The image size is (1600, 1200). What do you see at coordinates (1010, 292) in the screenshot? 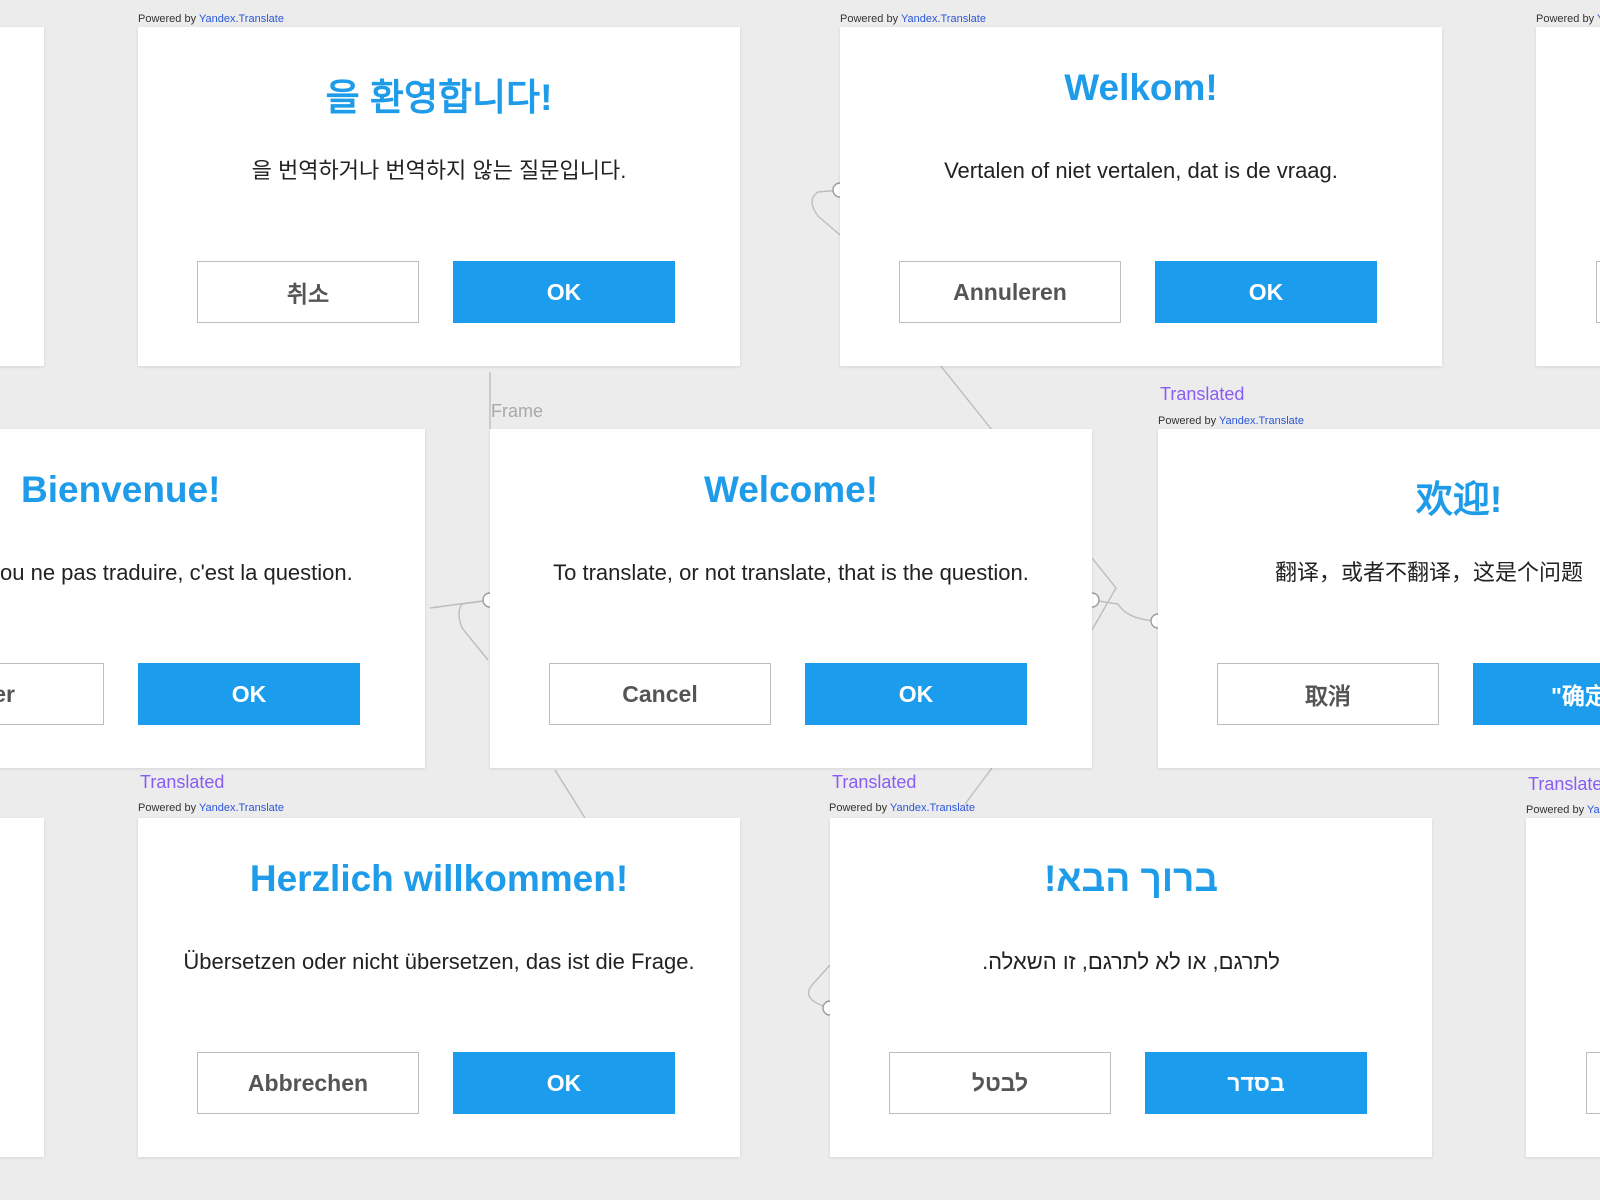
I see `cancel-button: Annuleren` at bounding box center [1010, 292].